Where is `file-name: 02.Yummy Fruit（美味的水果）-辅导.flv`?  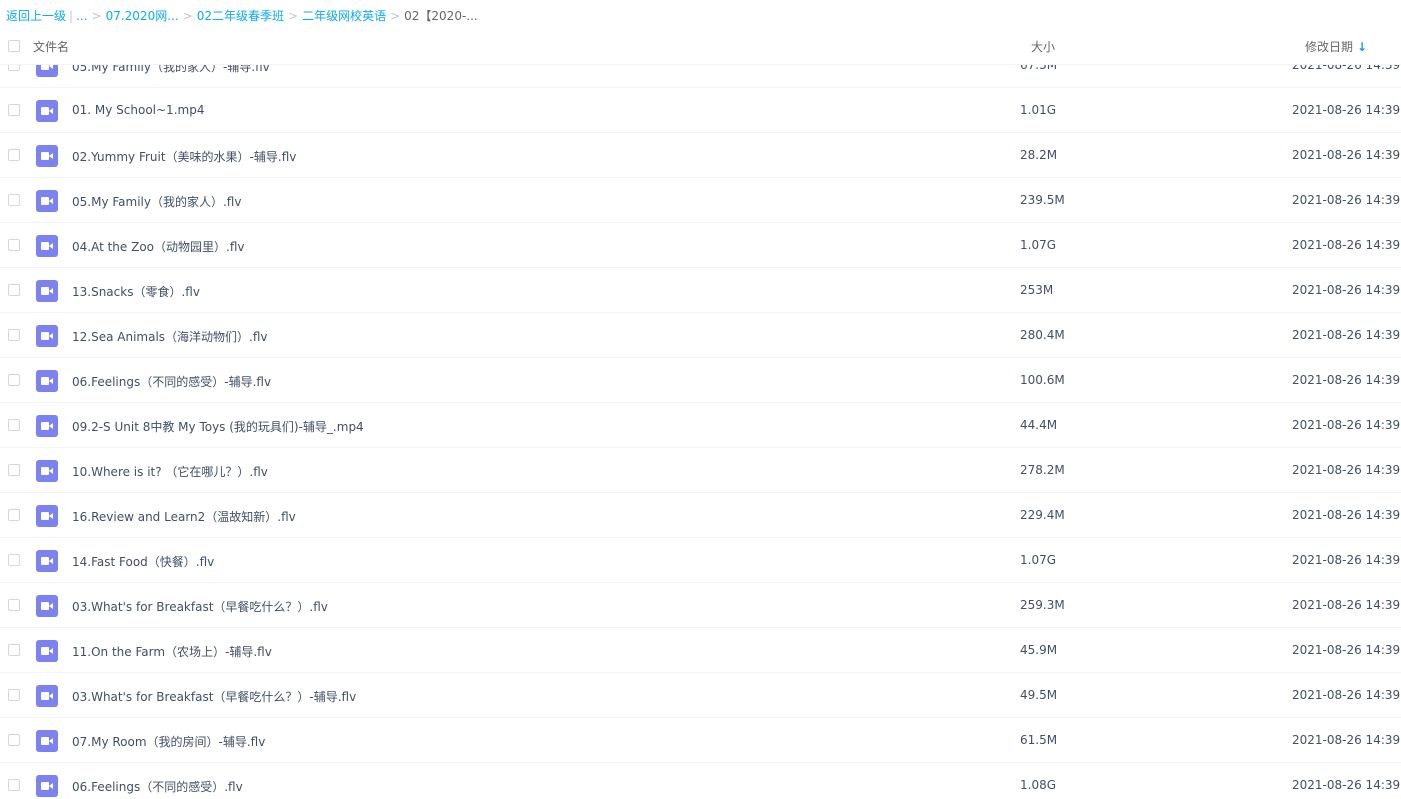 file-name: 02.Yummy Fruit（美味的水果）-辅导.flv is located at coordinates (184, 156).